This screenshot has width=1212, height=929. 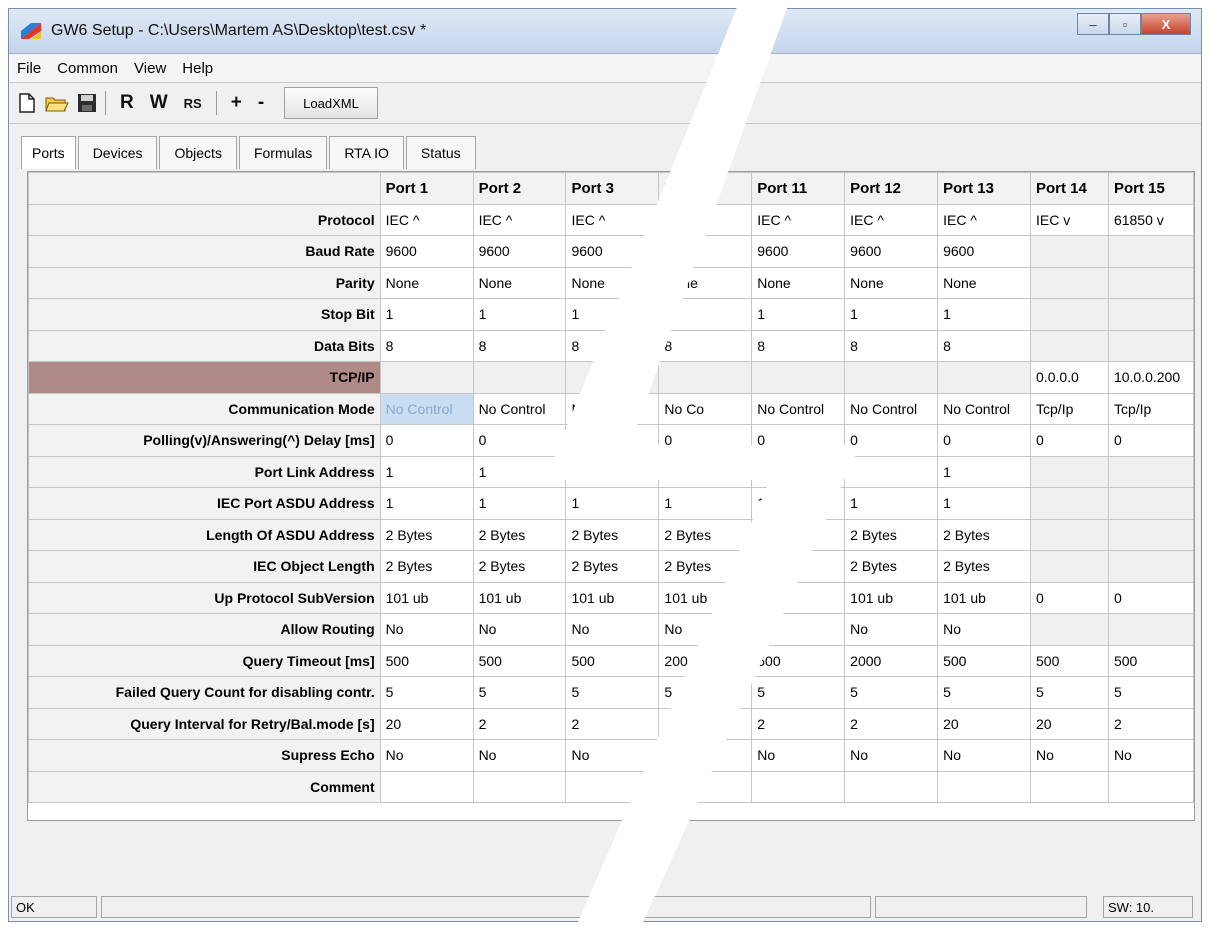 I want to click on tab-objects: Objects, so click(x=198, y=152).